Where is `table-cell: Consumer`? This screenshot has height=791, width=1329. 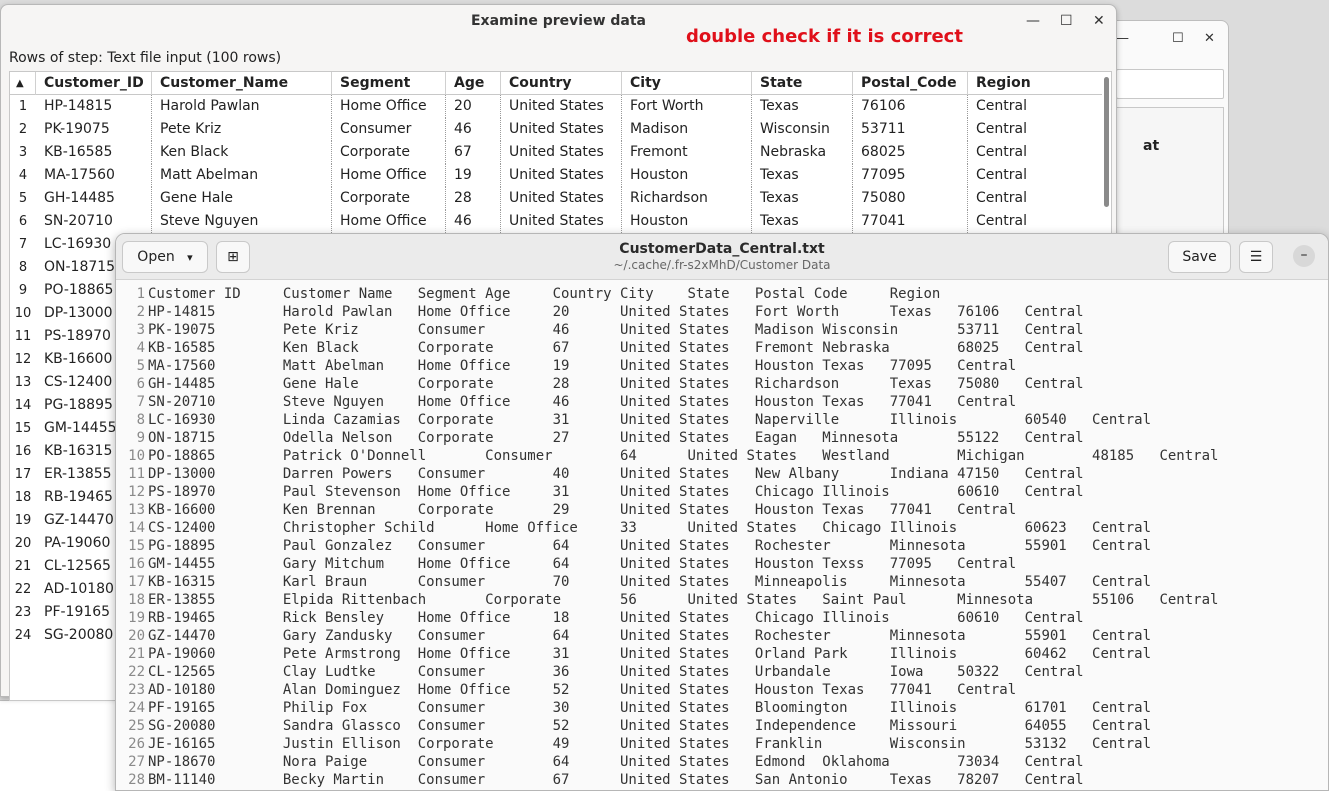 table-cell: Consumer is located at coordinates (389, 129).